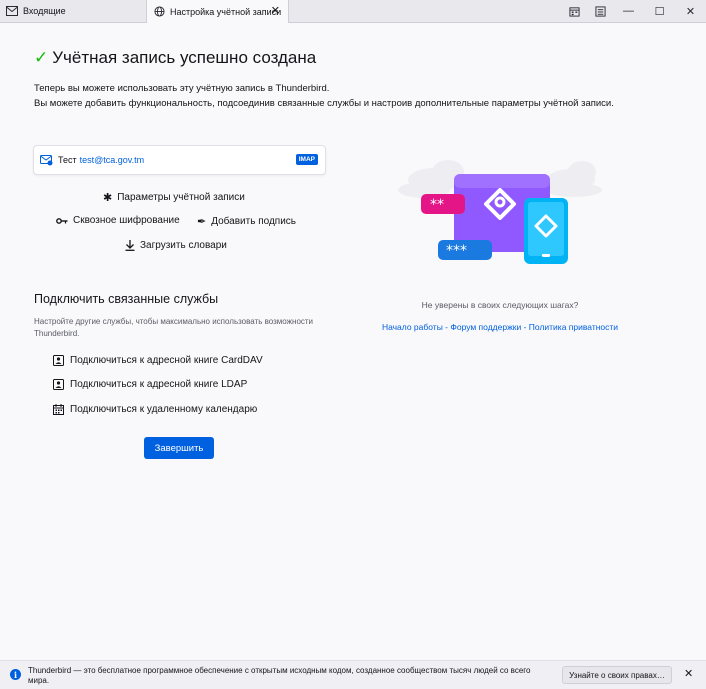  What do you see at coordinates (108, 198) in the screenshot?
I see `gear-icon: ✱` at bounding box center [108, 198].